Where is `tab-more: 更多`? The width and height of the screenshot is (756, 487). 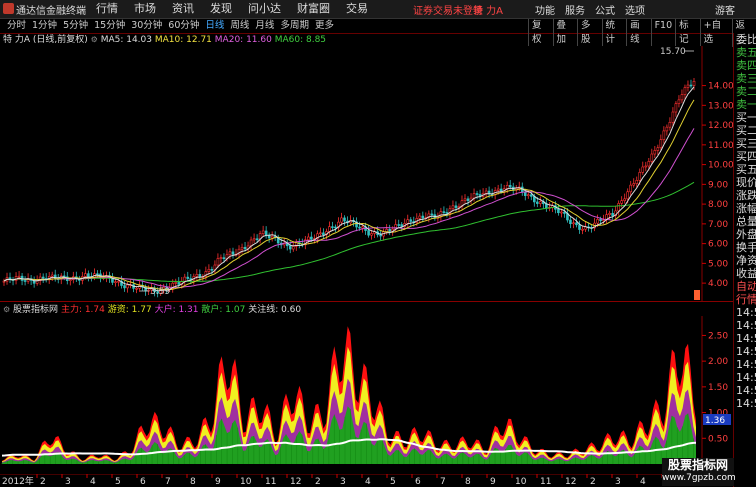
tab-more: 更多 is located at coordinates (324, 26).